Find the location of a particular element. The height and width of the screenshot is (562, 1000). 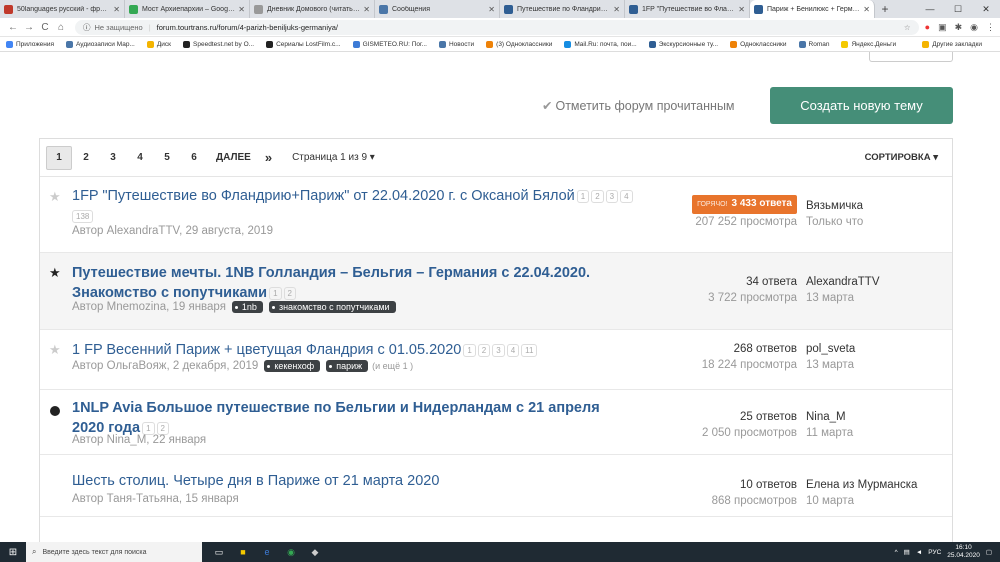

tag-link: 1nb is located at coordinates (247, 307).